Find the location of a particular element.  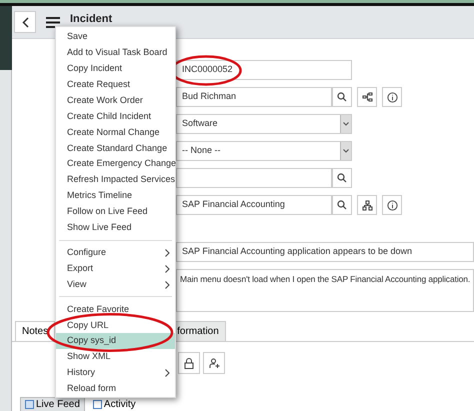

field-value: Bud Richman is located at coordinates (209, 97).